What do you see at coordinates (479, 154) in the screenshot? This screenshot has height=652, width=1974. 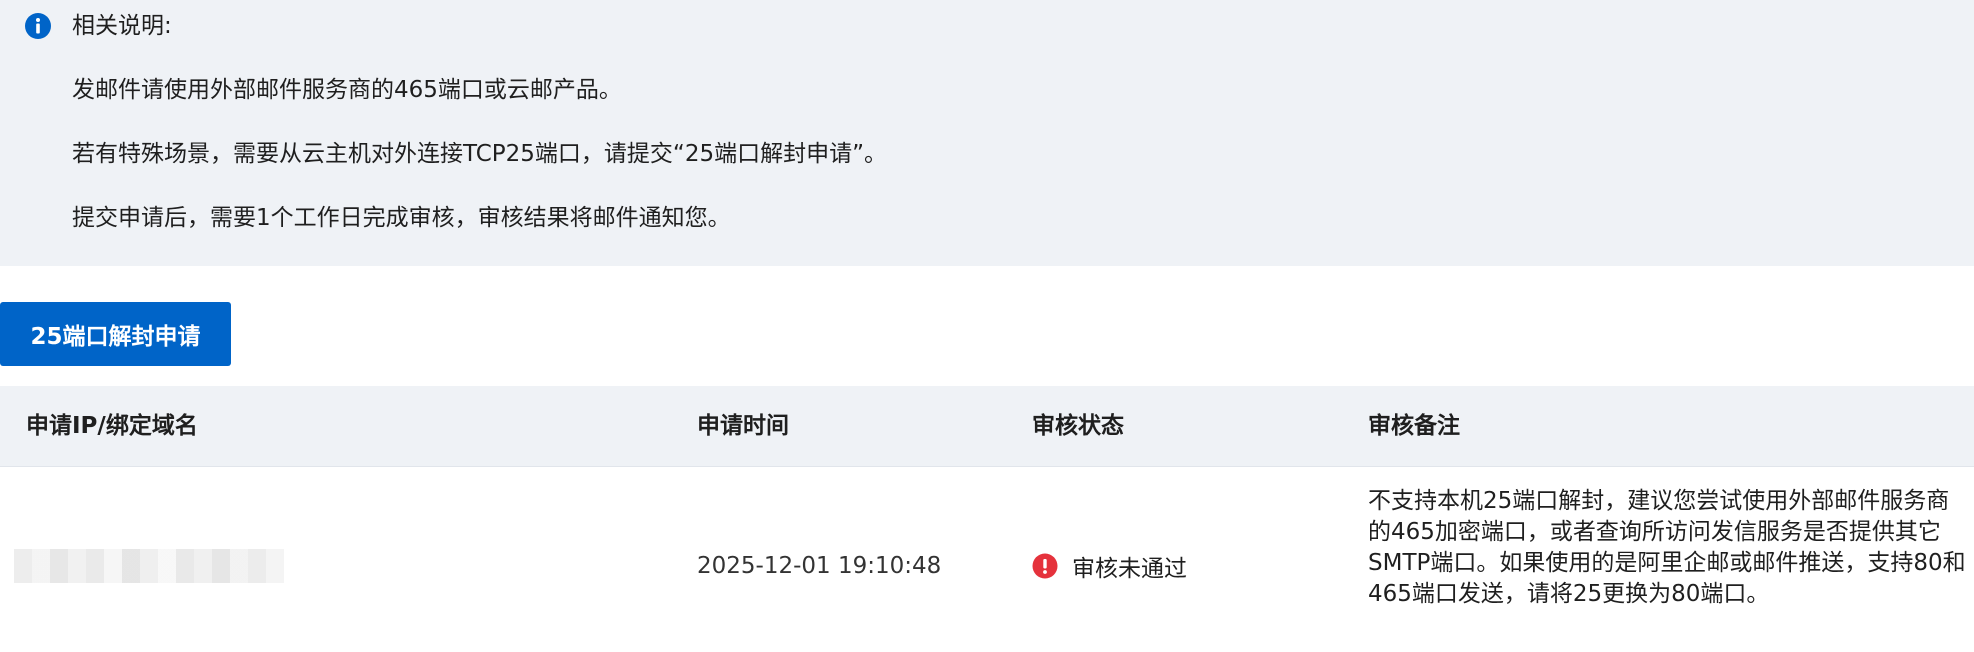 I see `notice-line-2: 若有特殊场景，需要从云主机对外连接TCP25端口，请提交“25端口解封申请”。` at bounding box center [479, 154].